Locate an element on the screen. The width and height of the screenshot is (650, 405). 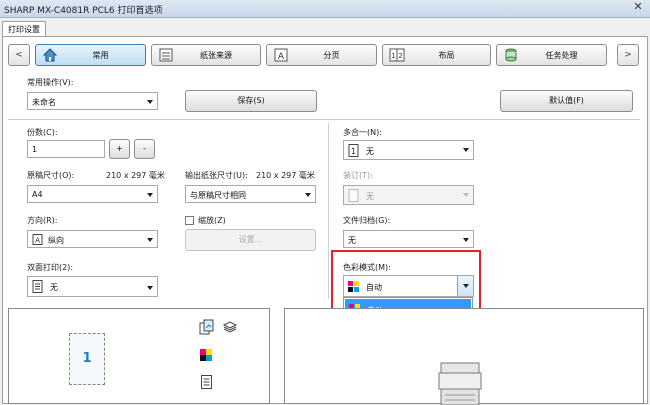
duplex-value: 无 is located at coordinates (54, 287).